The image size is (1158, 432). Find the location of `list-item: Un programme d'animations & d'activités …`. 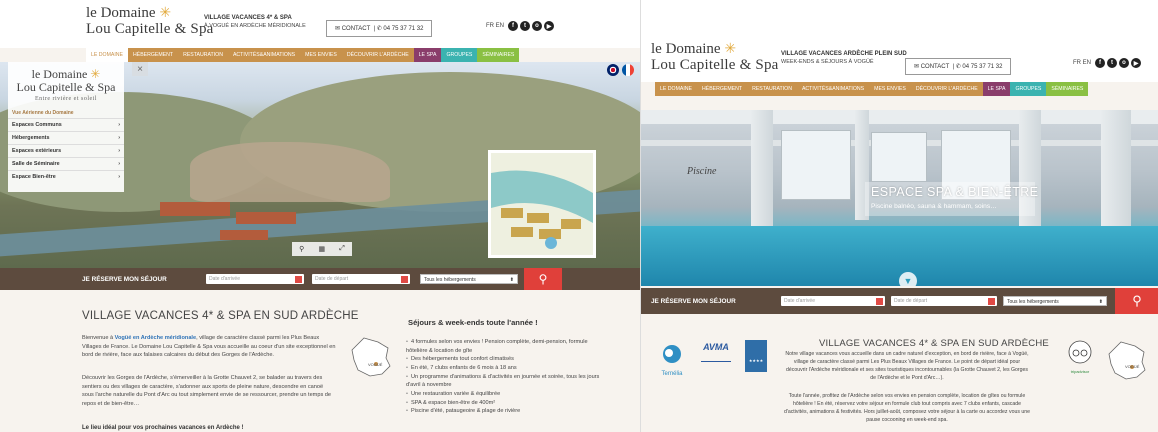

list-item: Un programme d'animations & d'activités … is located at coordinates (506, 381).